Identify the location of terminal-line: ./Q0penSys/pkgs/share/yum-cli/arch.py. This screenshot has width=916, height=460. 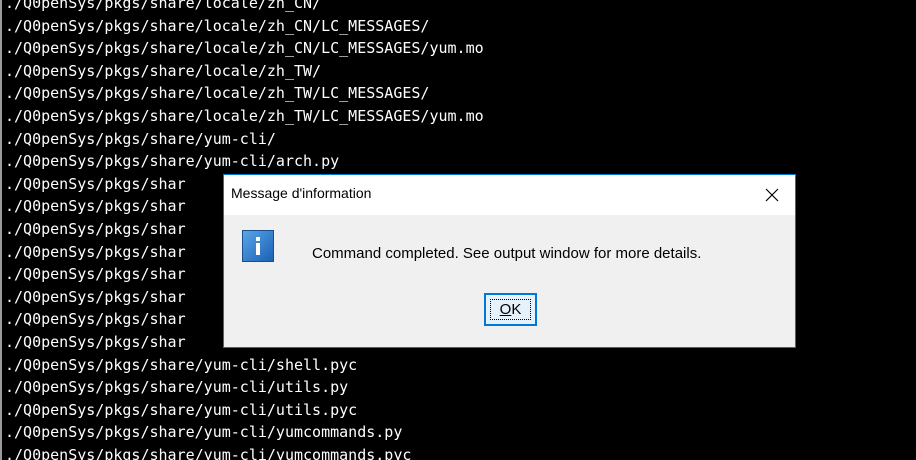
(172, 161).